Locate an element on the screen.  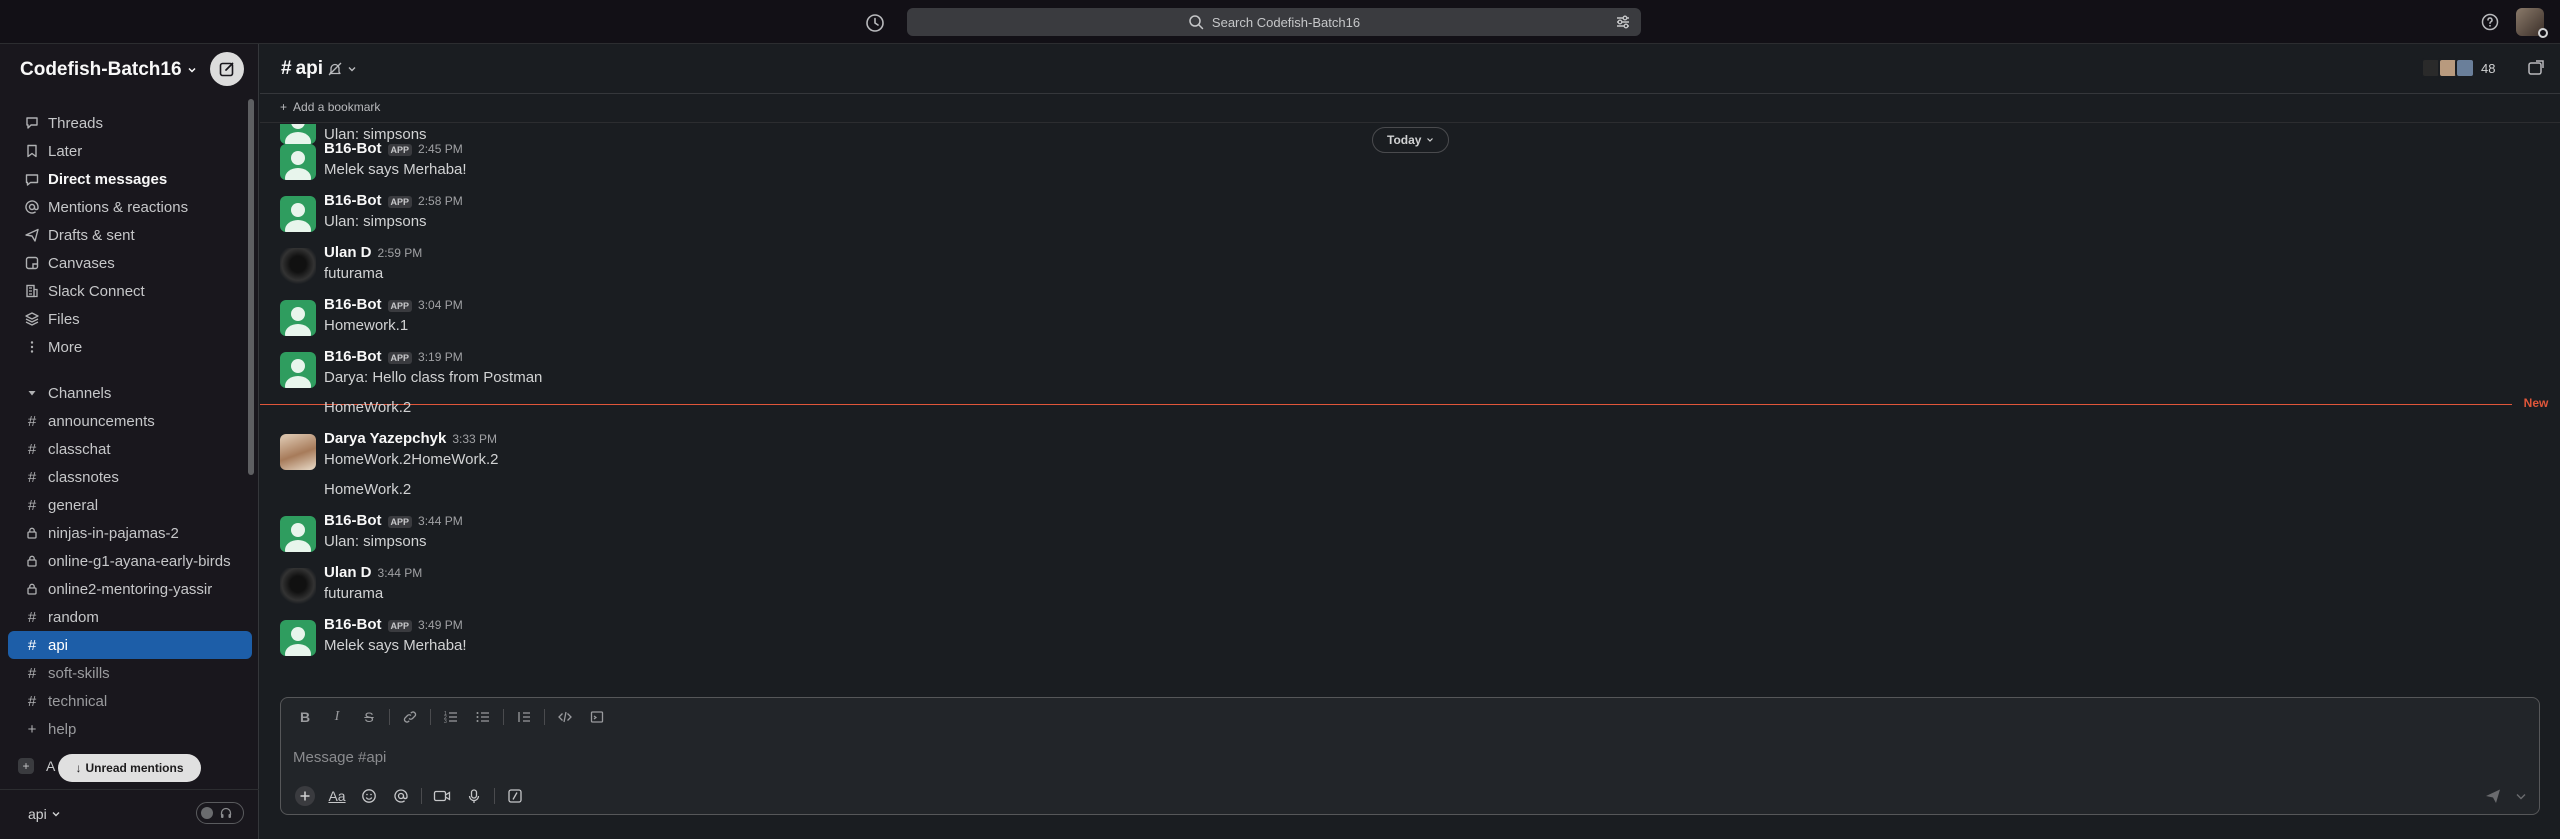
sidebar-item-soft-skills: # soft-skills is located at coordinates (130, 673).